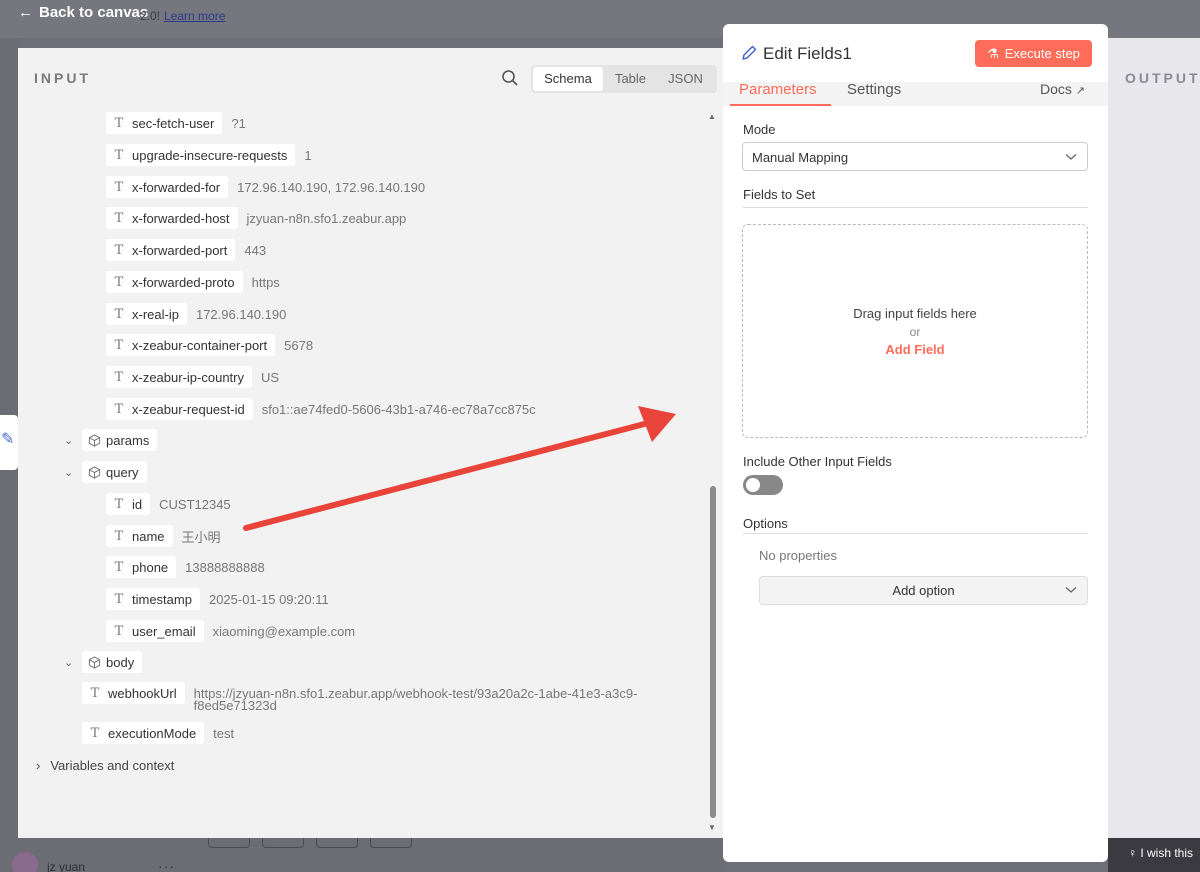  I want to click on field-value: 1, so click(308, 155).